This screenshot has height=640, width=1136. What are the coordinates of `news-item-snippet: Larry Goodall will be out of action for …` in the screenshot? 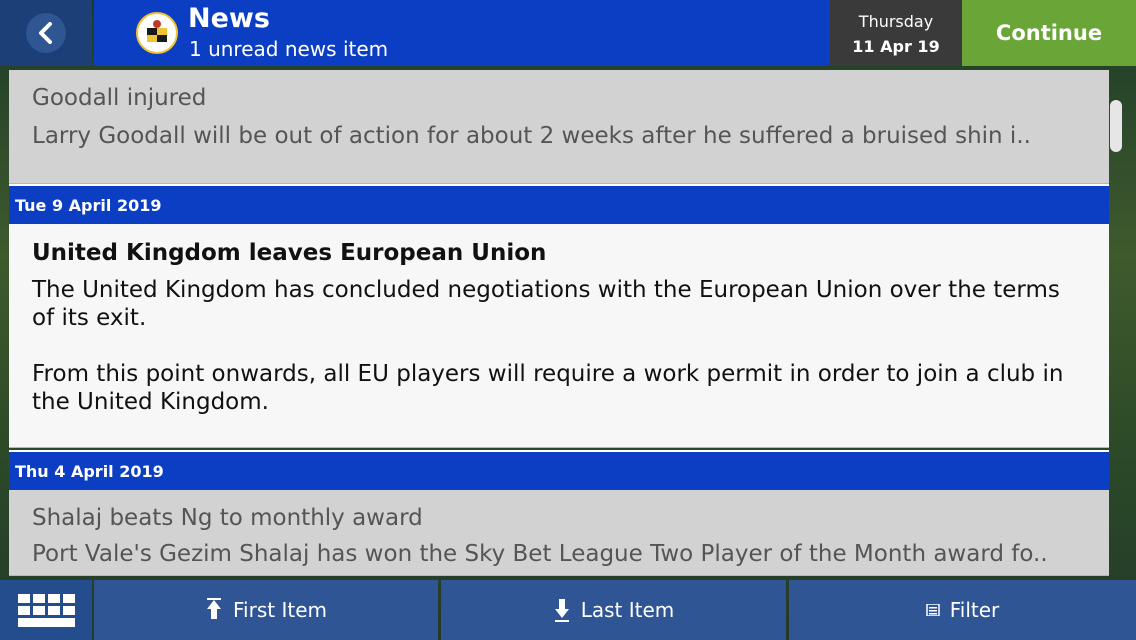 It's located at (531, 136).